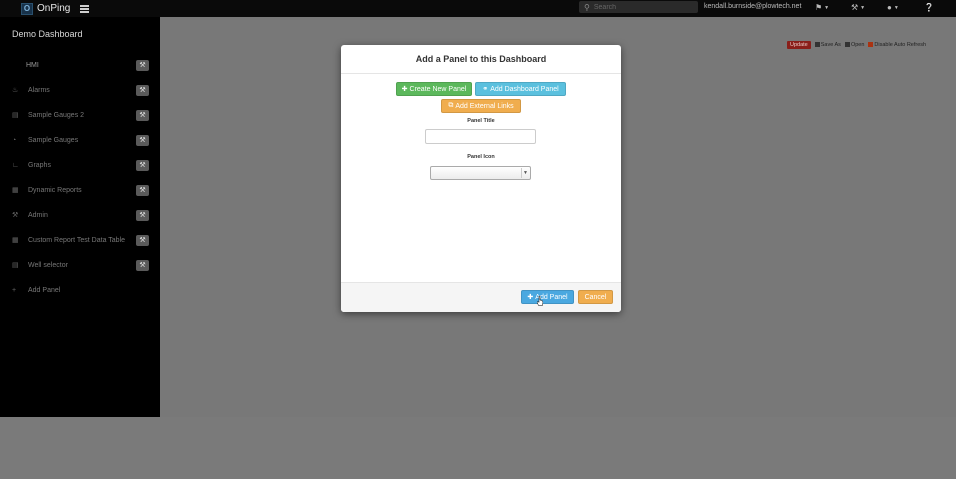  Describe the element at coordinates (752, 6) in the screenshot. I see `user-email: kendall.burnside@plowtech.net` at that location.